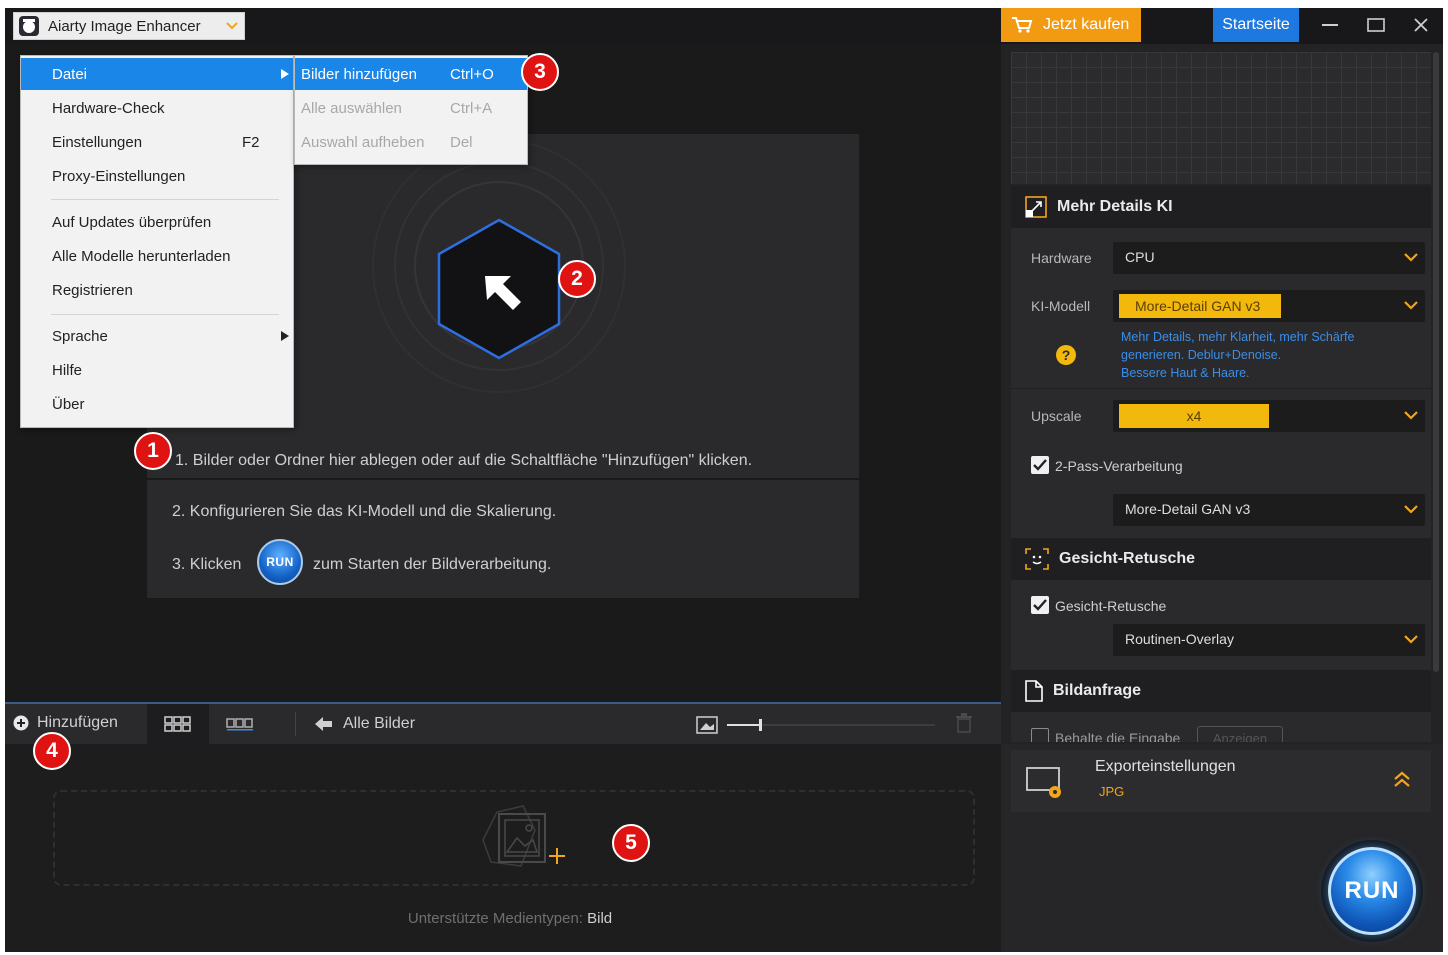 This screenshot has height=955, width=1448. I want to click on menu-item-add-images: Bilder hinzufügen Ctrl+O, so click(411, 74).